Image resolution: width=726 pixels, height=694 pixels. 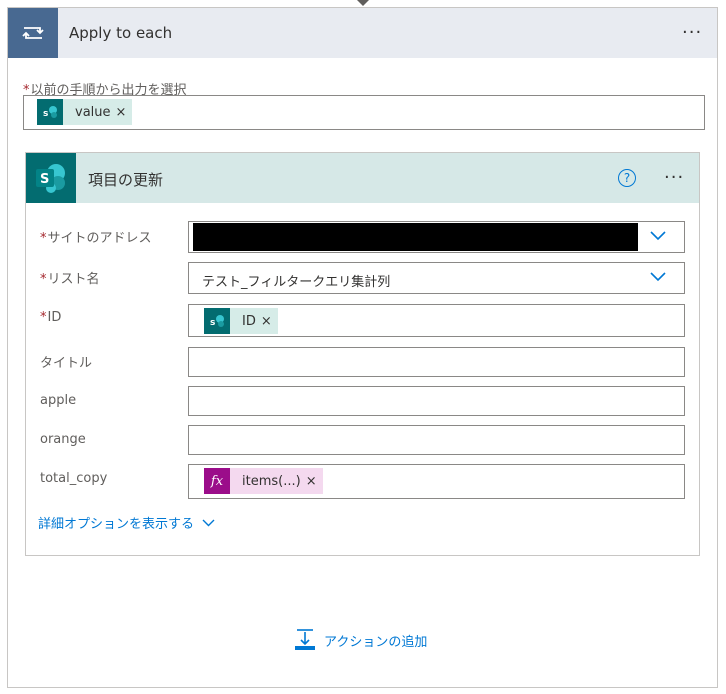 What do you see at coordinates (692, 33) in the screenshot?
I see `loop-more-options-button: ···` at bounding box center [692, 33].